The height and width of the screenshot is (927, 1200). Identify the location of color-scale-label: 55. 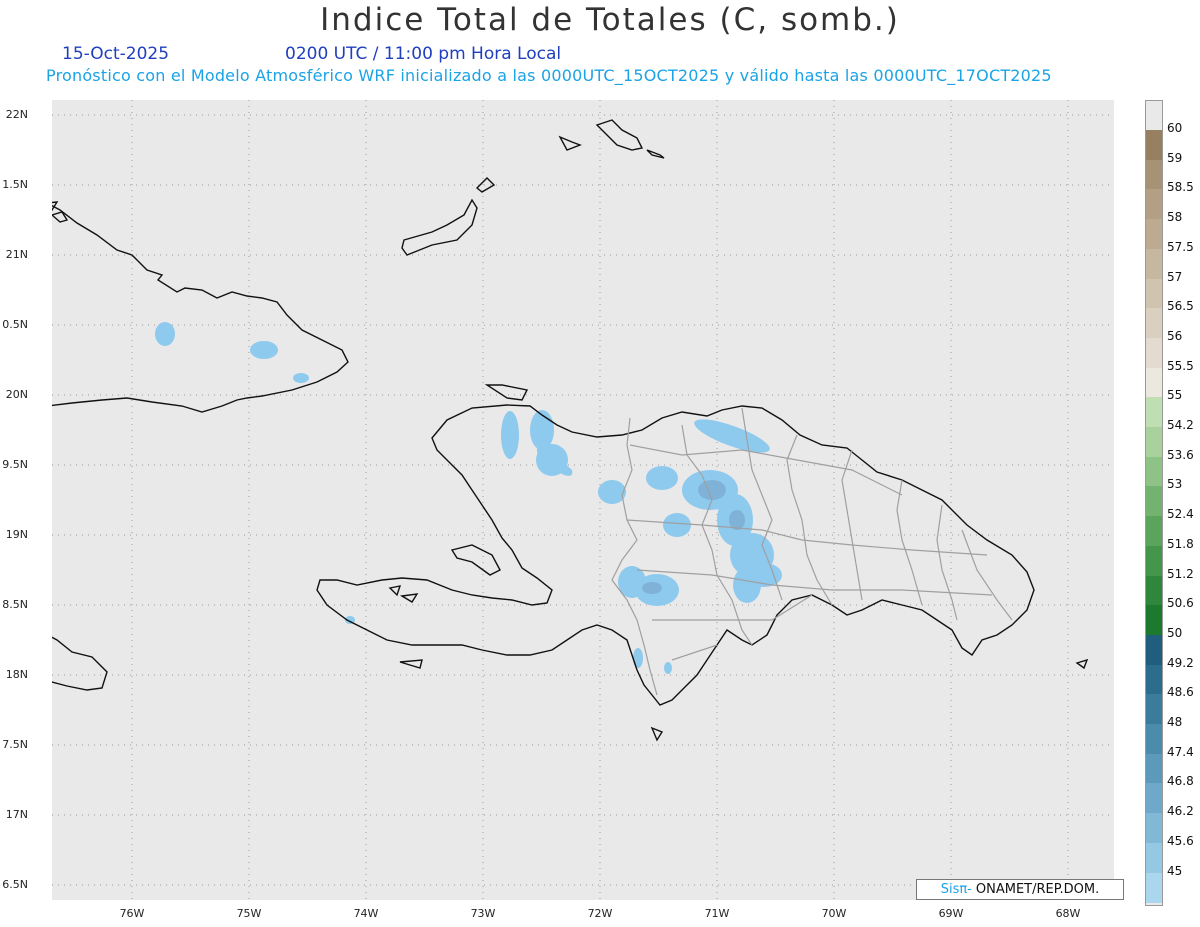
(1175, 395).